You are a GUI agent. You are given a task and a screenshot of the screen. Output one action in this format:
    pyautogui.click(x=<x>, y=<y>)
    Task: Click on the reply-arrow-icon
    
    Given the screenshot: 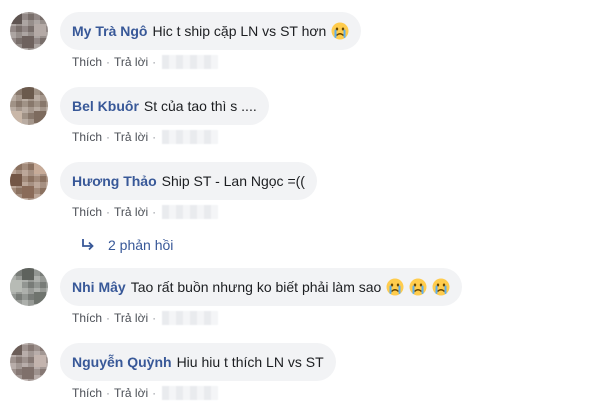 What is the action you would take?
    pyautogui.click(x=88, y=245)
    